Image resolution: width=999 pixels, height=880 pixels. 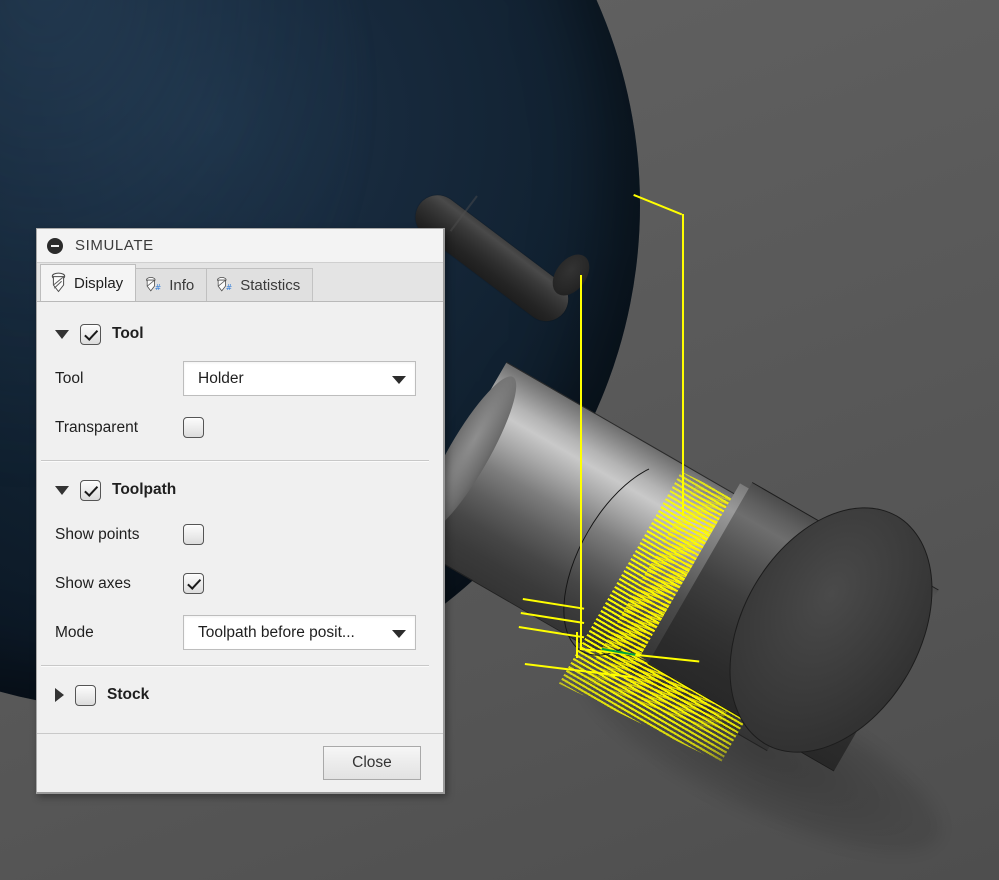 What do you see at coordinates (74, 632) in the screenshot?
I see `mode-select-label: Mode` at bounding box center [74, 632].